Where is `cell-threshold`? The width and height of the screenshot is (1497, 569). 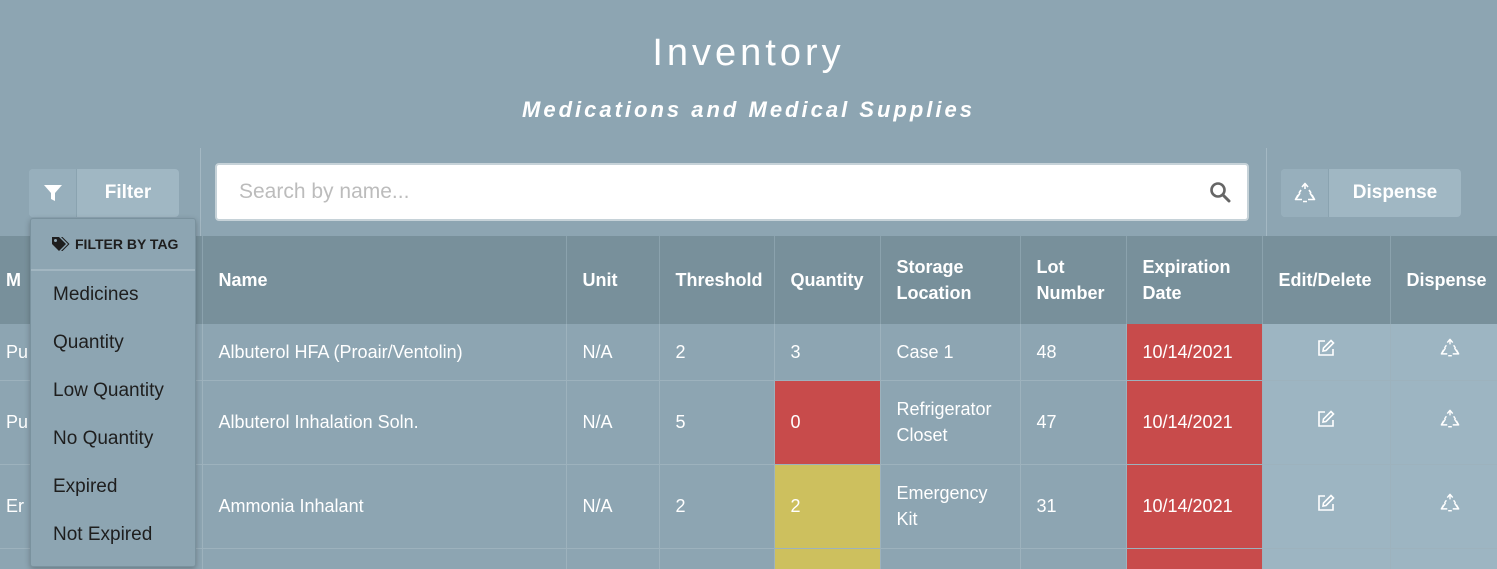 cell-threshold is located at coordinates (717, 558).